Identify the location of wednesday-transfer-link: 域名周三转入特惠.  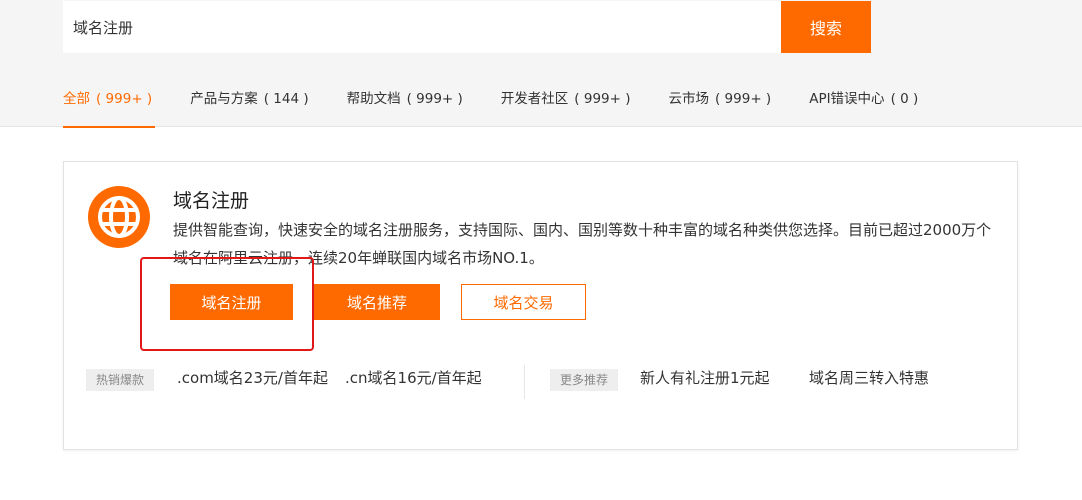
(869, 377).